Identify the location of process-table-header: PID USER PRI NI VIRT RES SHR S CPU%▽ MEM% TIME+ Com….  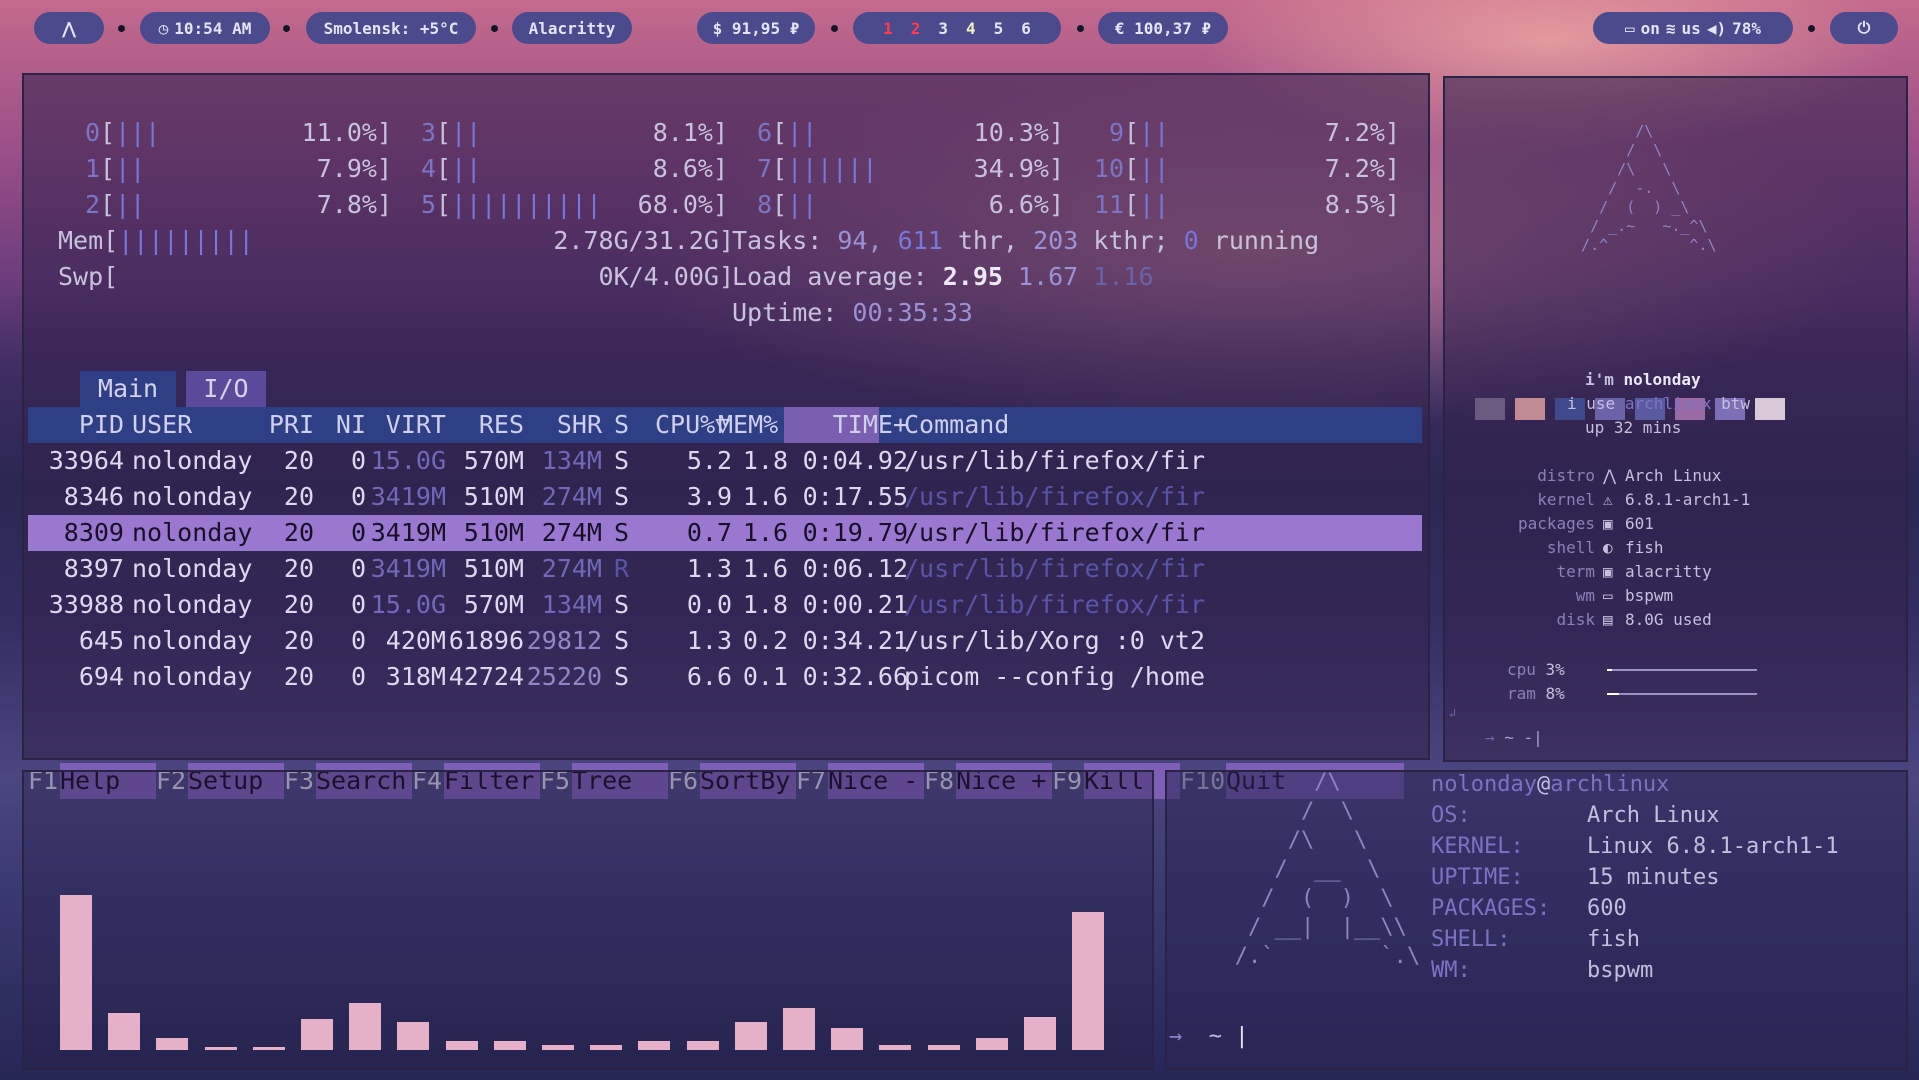
(725, 425).